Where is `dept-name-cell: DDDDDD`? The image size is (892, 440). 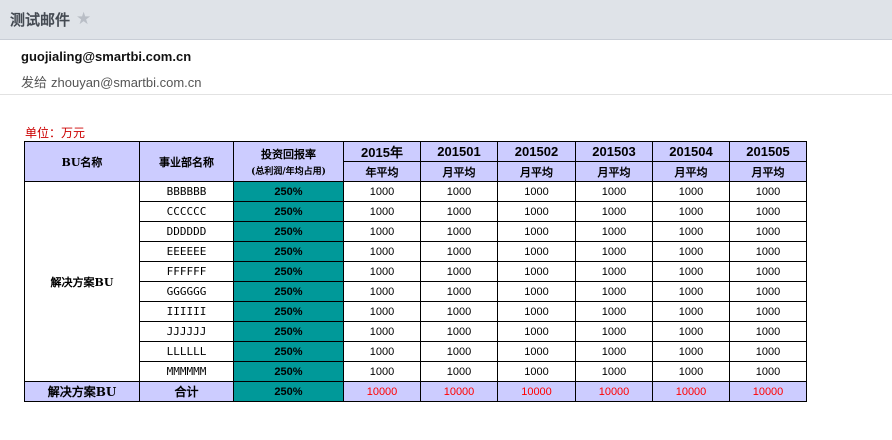 dept-name-cell: DDDDDD is located at coordinates (186, 231).